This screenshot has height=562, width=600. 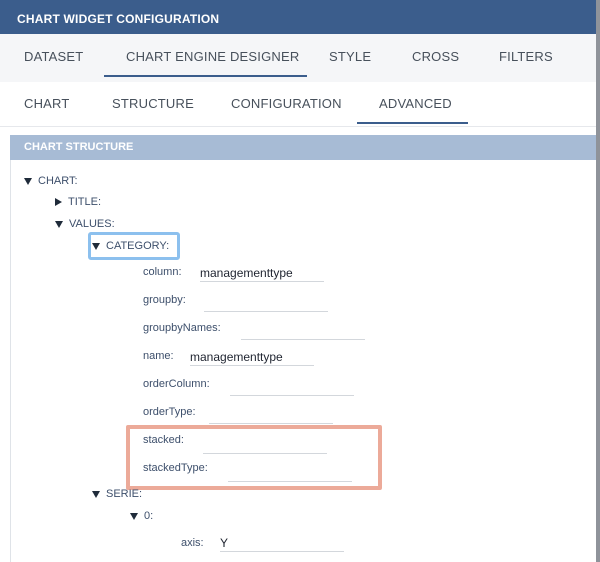 I want to click on tab-filters: FILTERS, so click(x=526, y=56).